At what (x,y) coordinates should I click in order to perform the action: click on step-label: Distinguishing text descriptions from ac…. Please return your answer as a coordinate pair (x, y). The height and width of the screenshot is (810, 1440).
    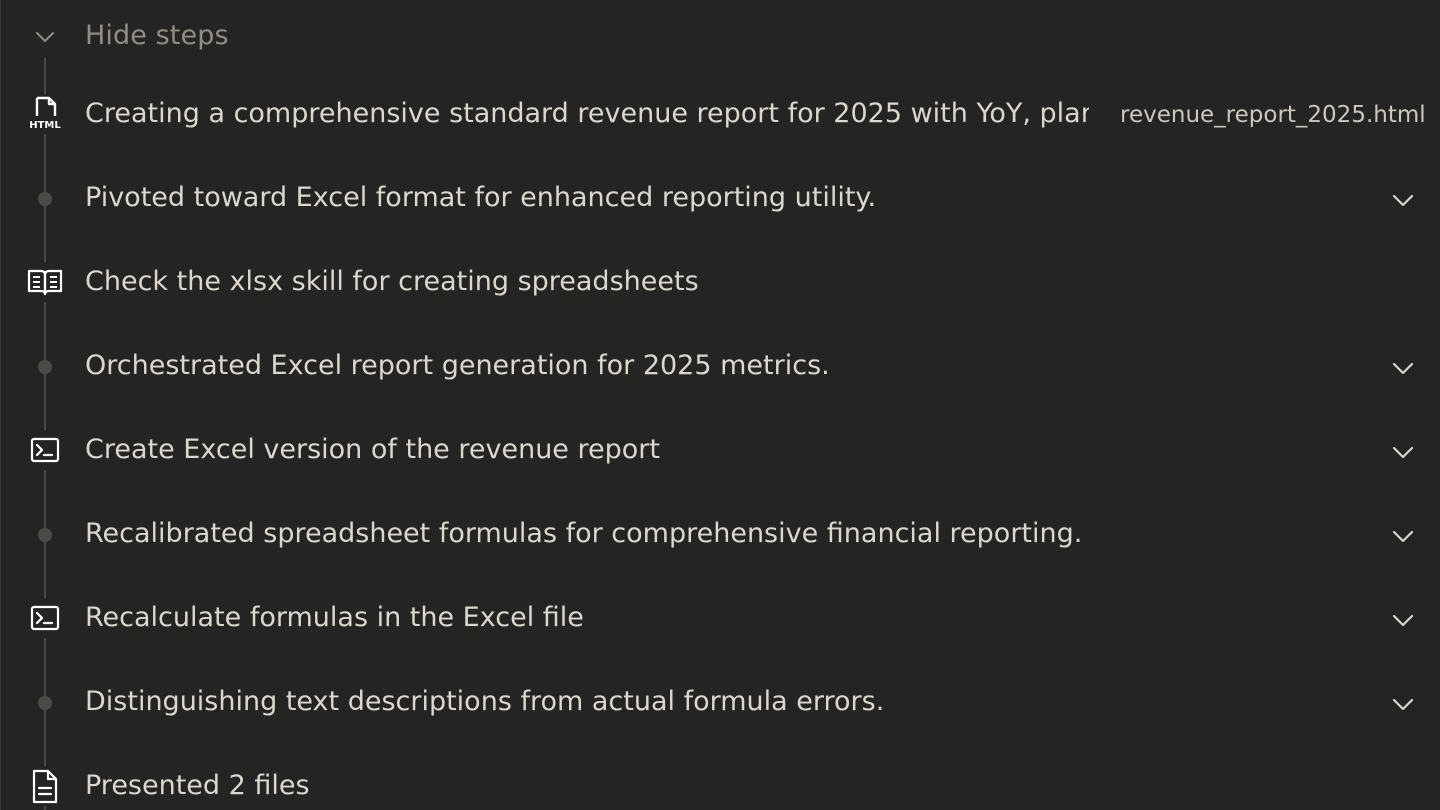
    Looking at the image, I should click on (485, 701).